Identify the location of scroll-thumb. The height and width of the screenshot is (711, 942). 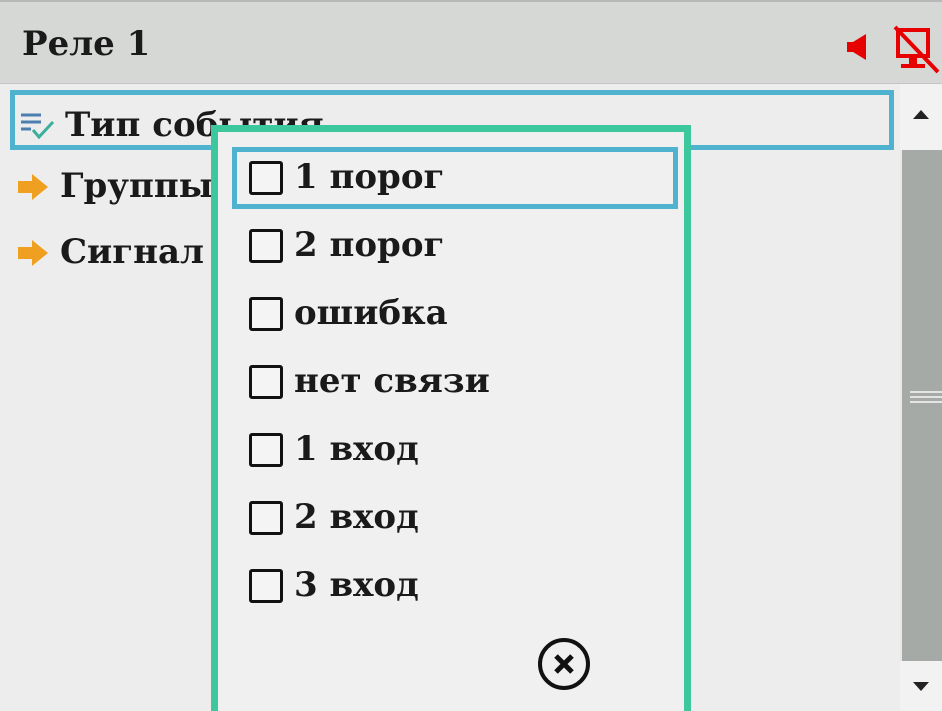
(922, 405).